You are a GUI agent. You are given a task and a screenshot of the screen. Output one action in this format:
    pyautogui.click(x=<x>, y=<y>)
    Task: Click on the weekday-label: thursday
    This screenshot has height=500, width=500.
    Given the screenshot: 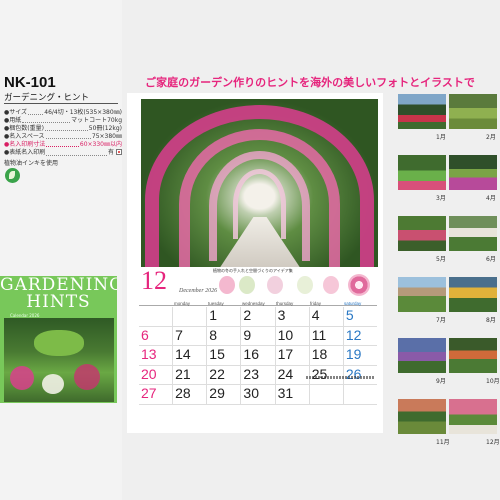 What is the action you would take?
    pyautogui.click(x=285, y=303)
    